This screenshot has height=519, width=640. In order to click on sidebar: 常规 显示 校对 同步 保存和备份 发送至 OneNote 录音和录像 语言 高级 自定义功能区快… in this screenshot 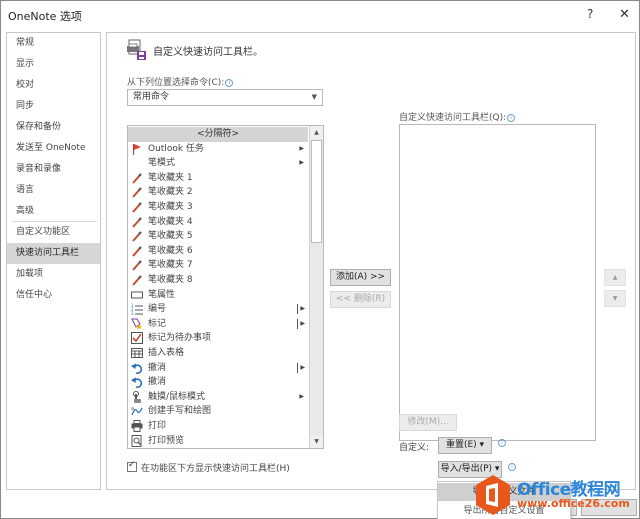, I will do `click(53, 261)`.